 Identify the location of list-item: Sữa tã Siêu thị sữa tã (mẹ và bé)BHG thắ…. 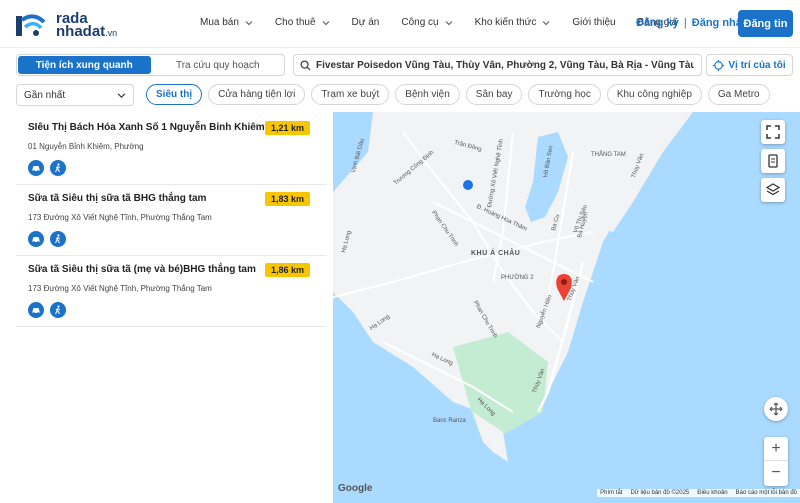
(171, 291).